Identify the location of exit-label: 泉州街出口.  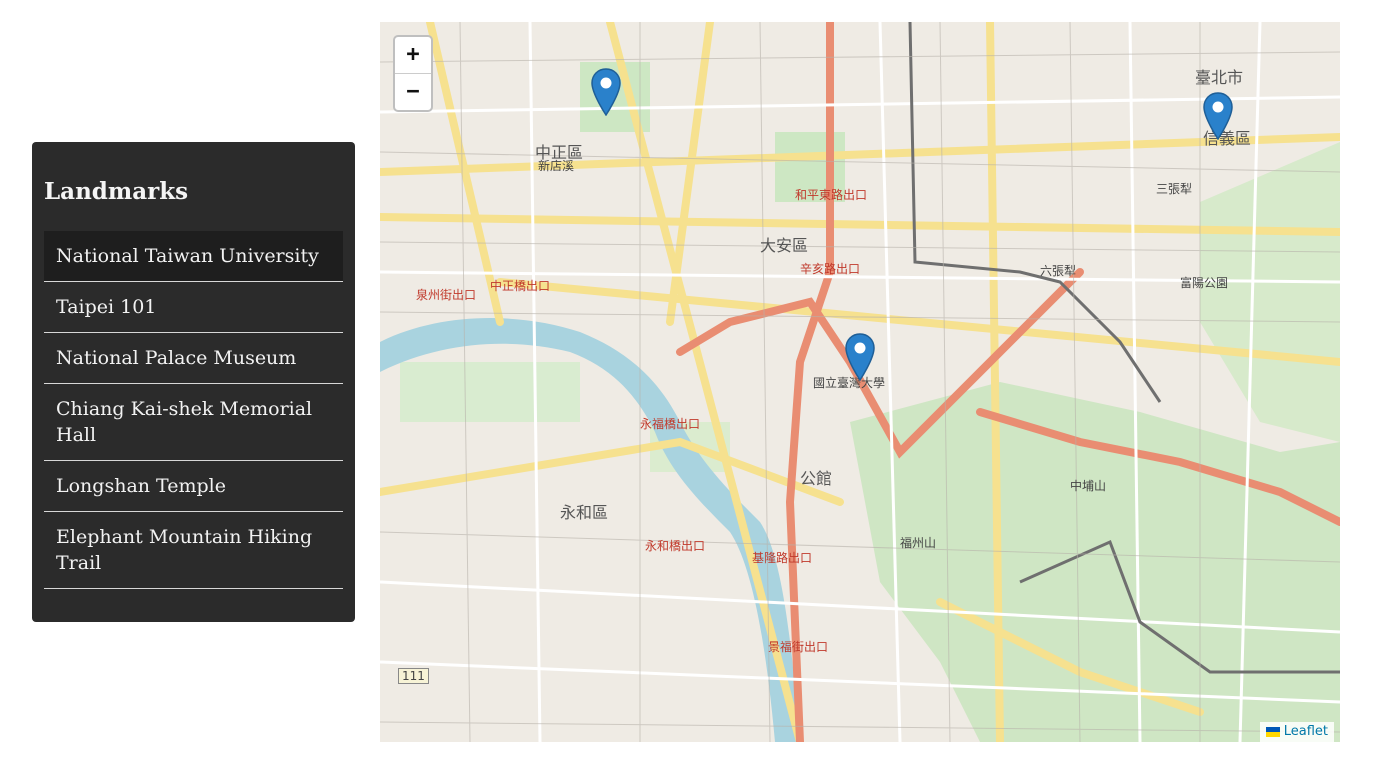
(446, 295).